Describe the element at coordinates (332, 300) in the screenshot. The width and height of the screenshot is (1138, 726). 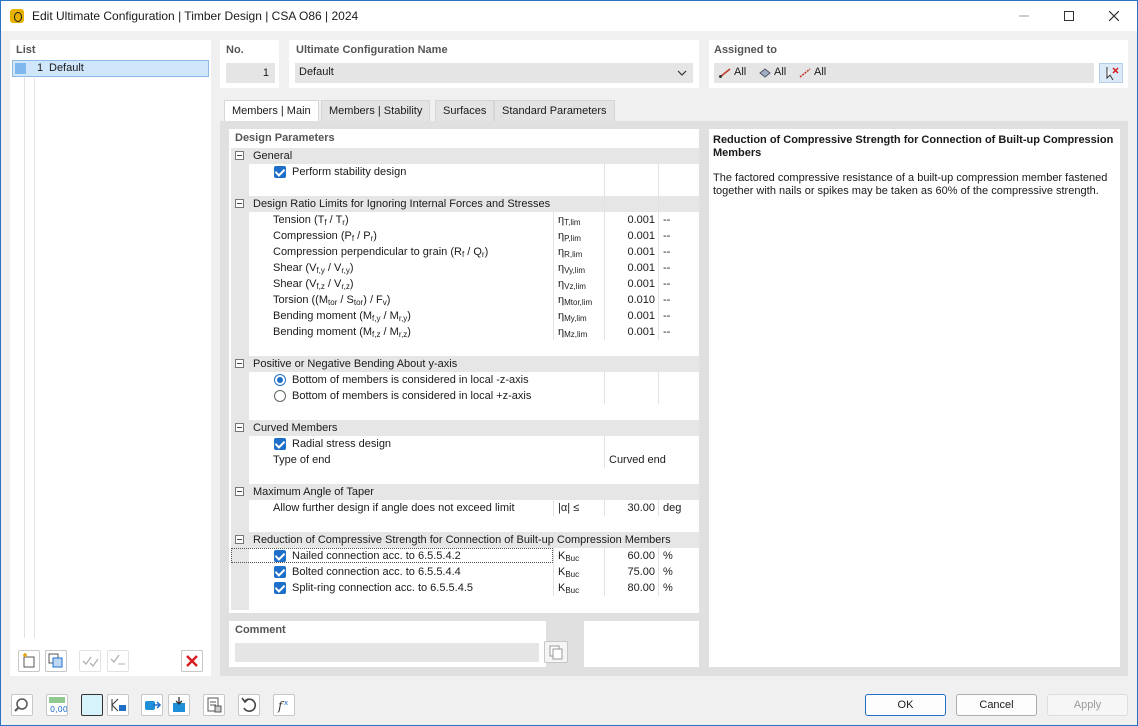
I see `torsion-label: Torsion ((Mtor / Stor) / Fv)` at that location.